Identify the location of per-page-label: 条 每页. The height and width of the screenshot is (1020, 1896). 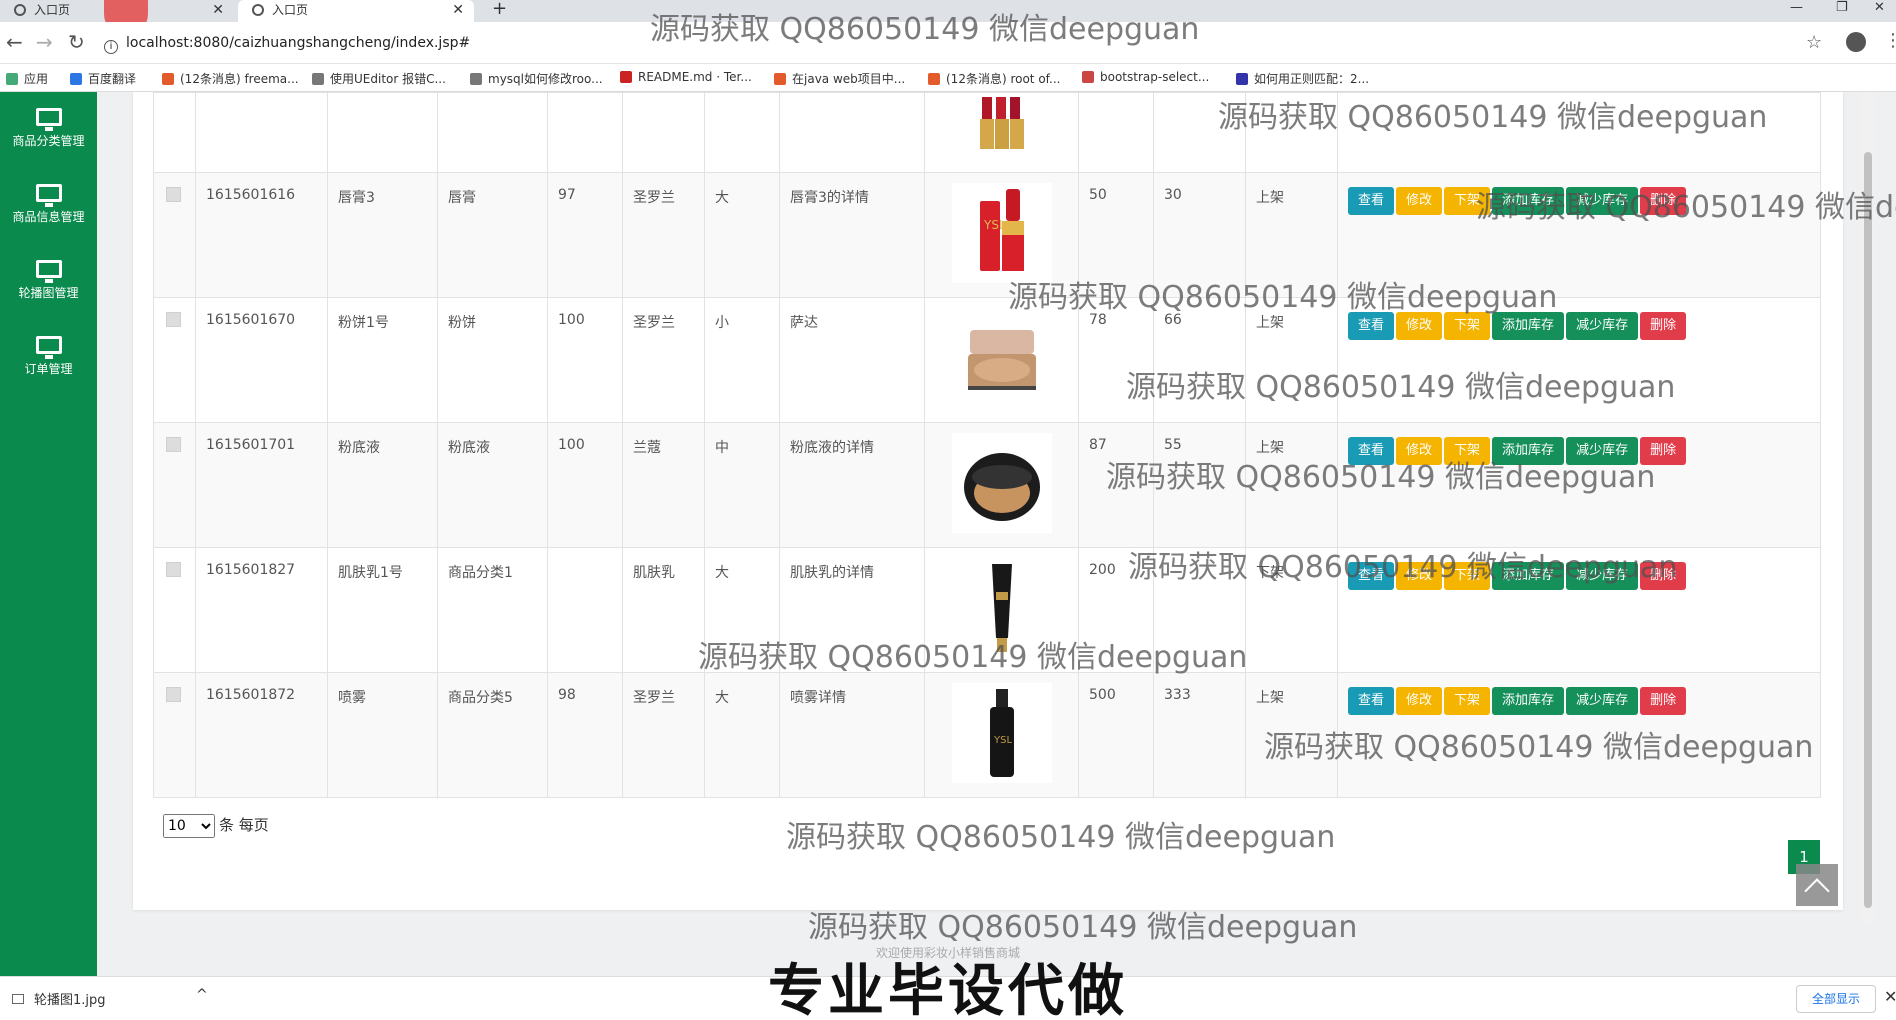
(244, 825).